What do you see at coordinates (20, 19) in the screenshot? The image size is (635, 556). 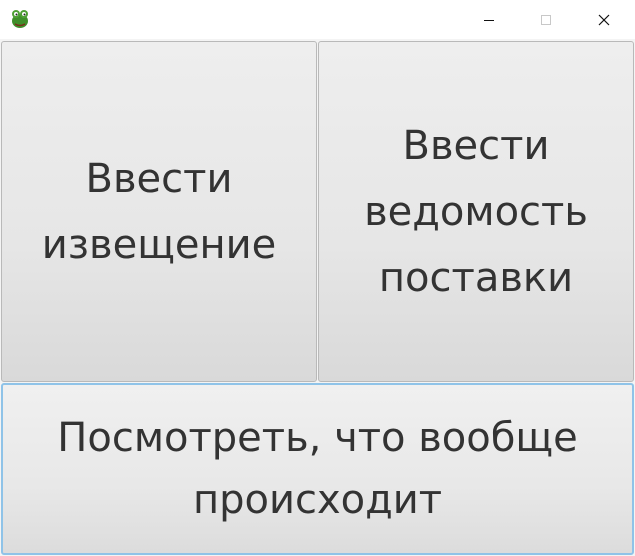 I see `frog-icon` at bounding box center [20, 19].